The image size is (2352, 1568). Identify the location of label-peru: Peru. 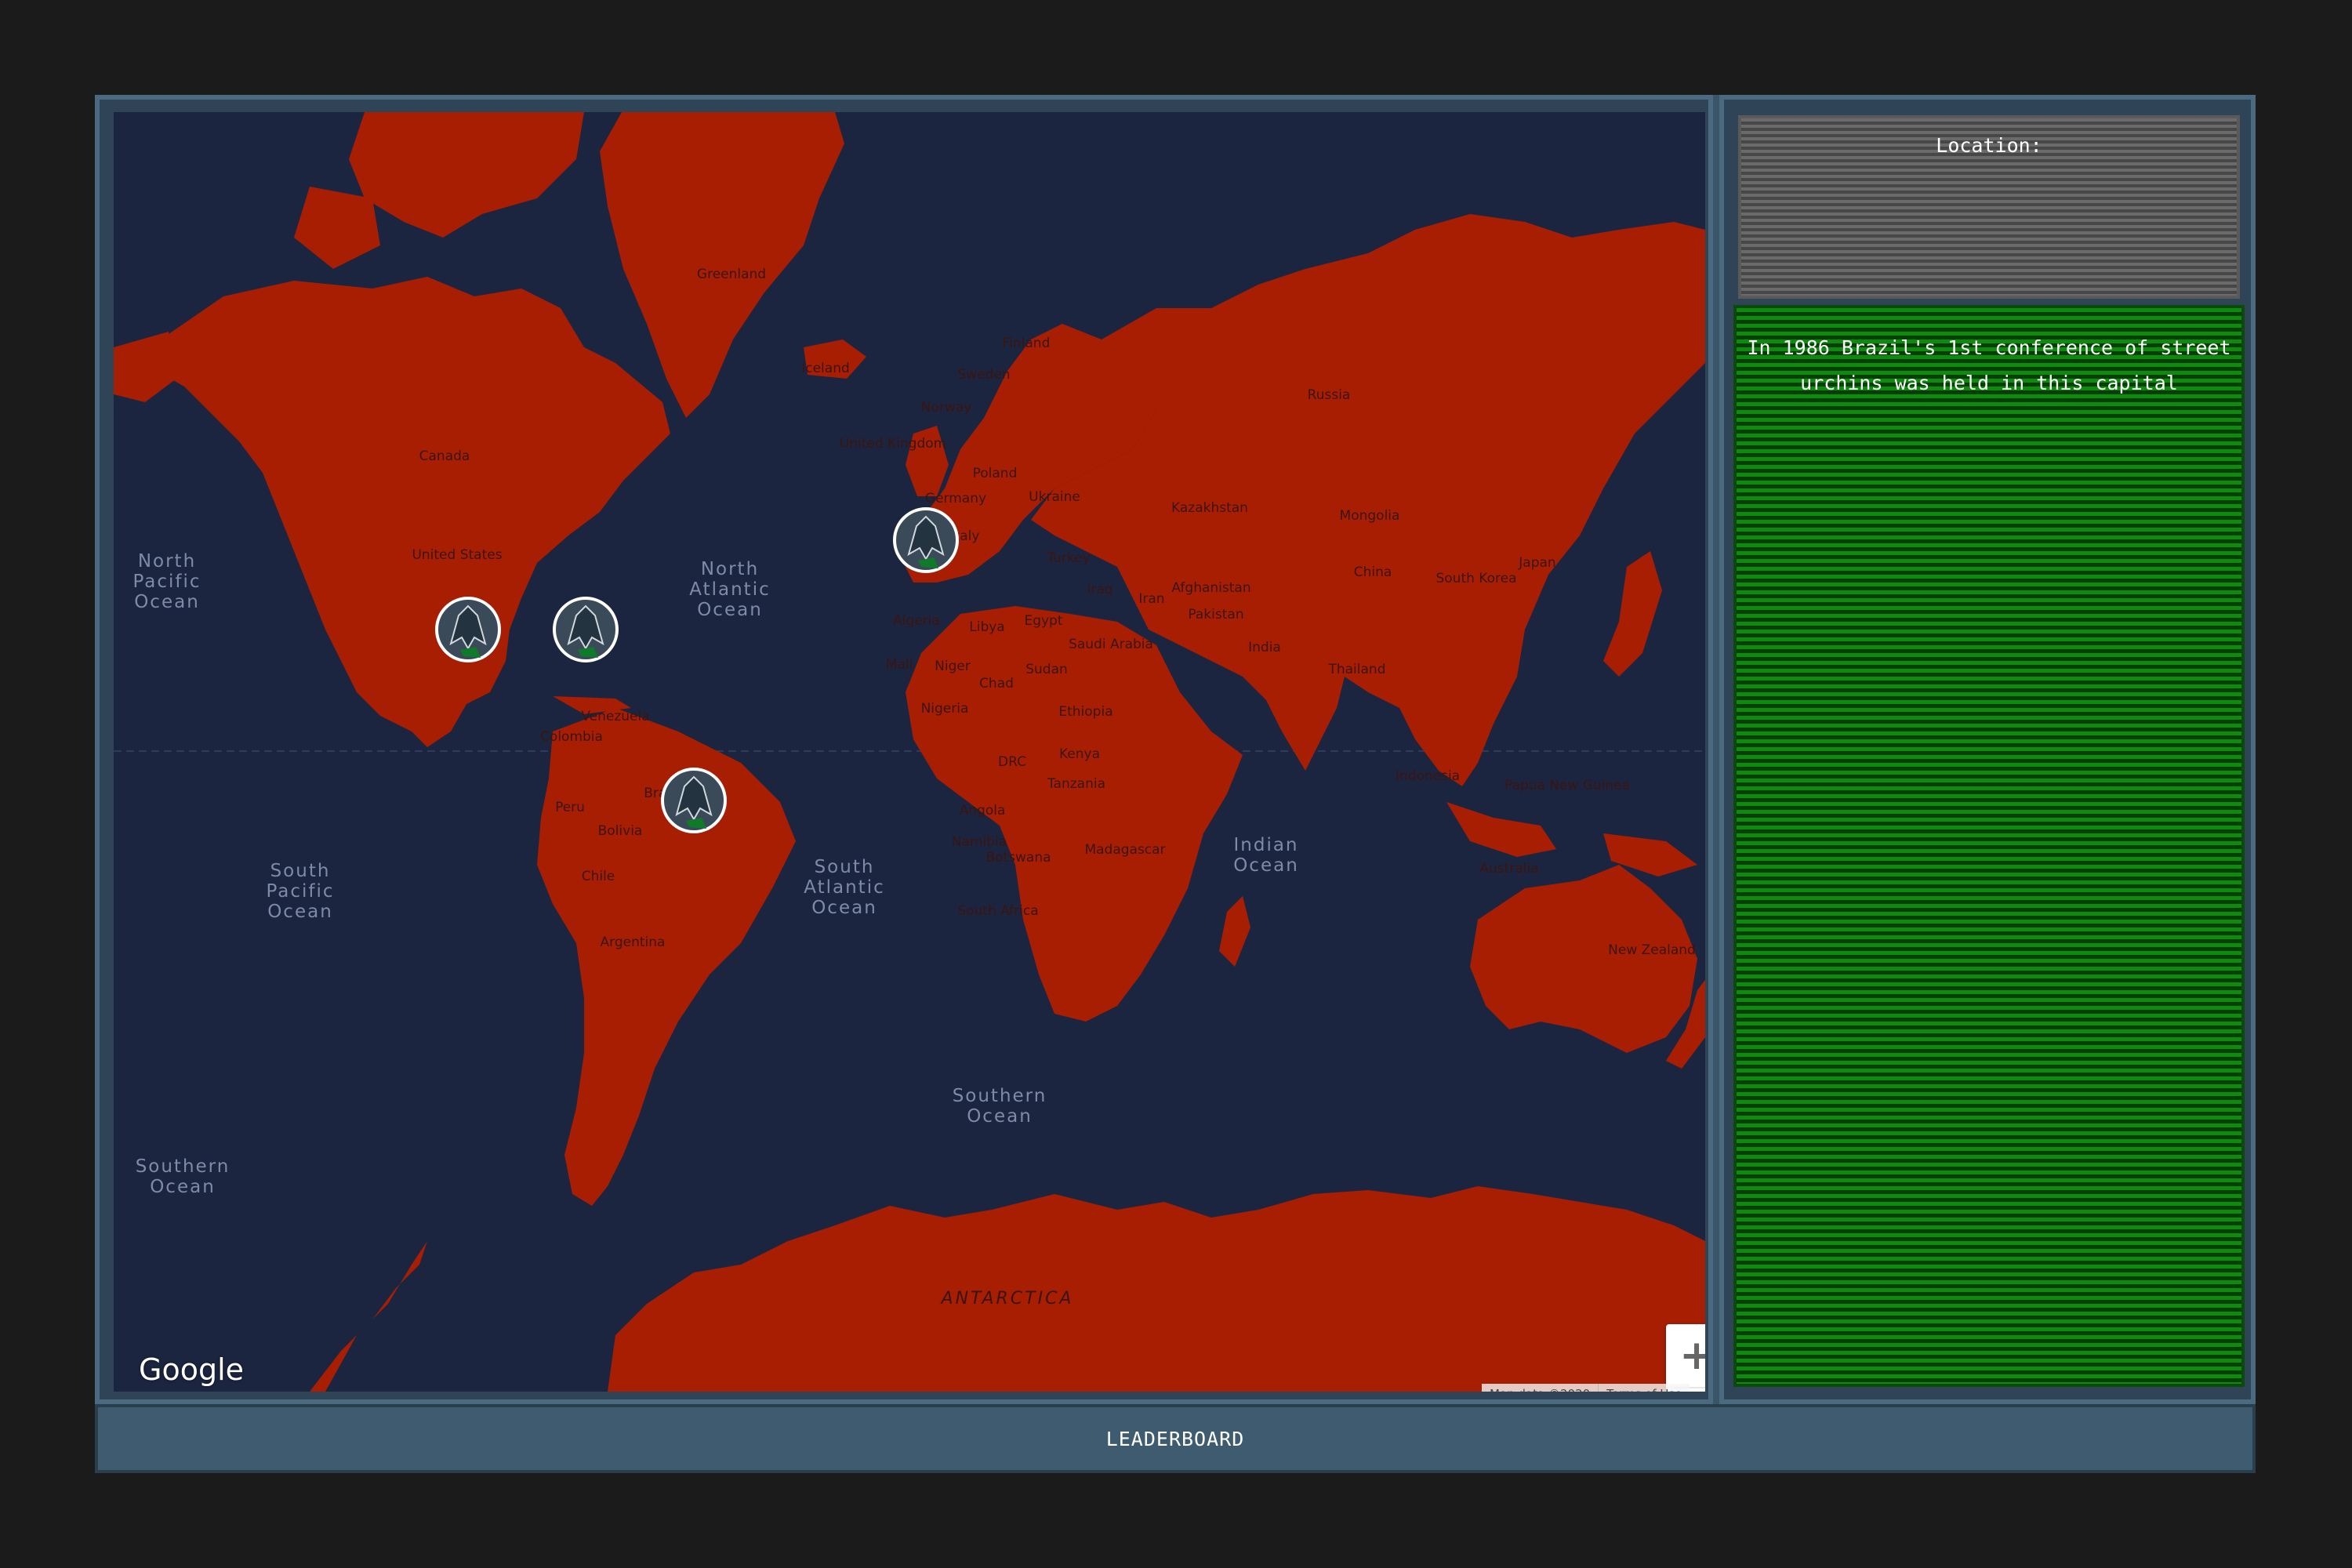
(570, 807).